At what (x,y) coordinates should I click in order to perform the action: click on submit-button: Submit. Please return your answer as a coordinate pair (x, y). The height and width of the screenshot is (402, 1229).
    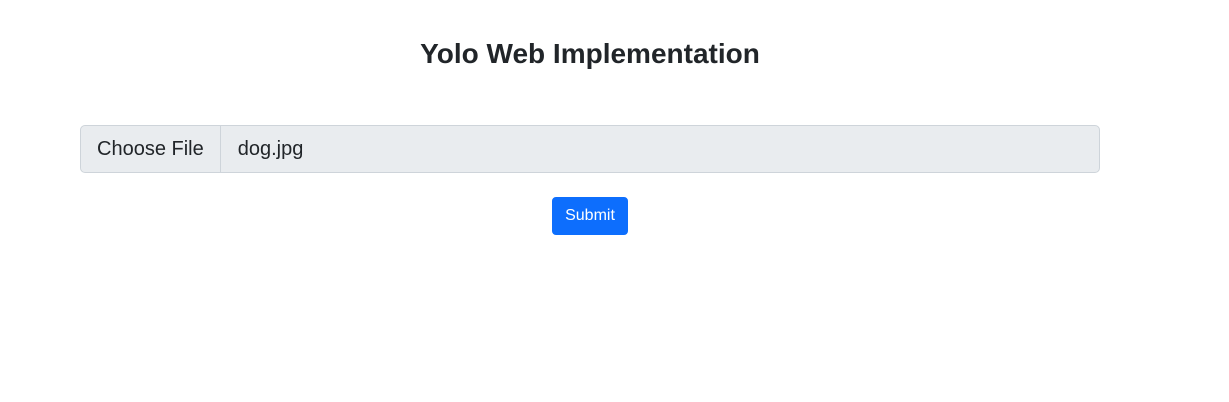
    Looking at the image, I should click on (590, 216).